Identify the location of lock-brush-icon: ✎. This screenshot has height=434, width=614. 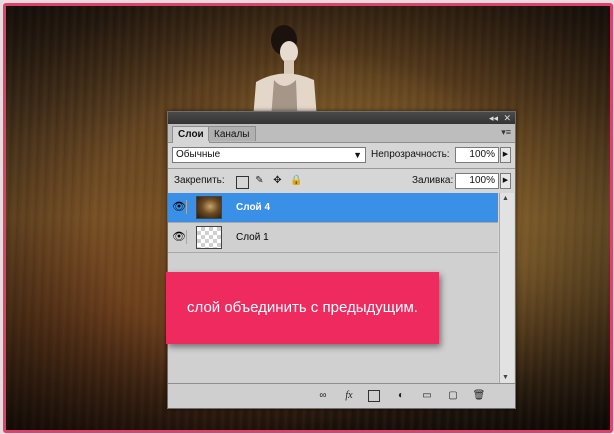
(259, 180).